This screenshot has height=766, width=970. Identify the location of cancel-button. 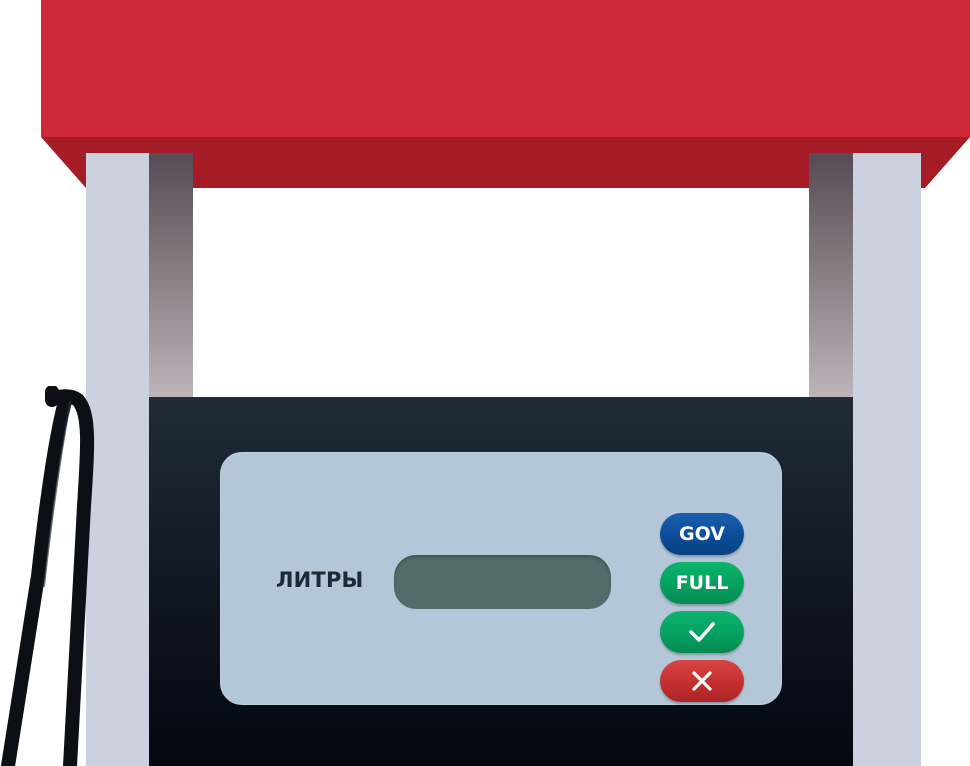
(702, 681).